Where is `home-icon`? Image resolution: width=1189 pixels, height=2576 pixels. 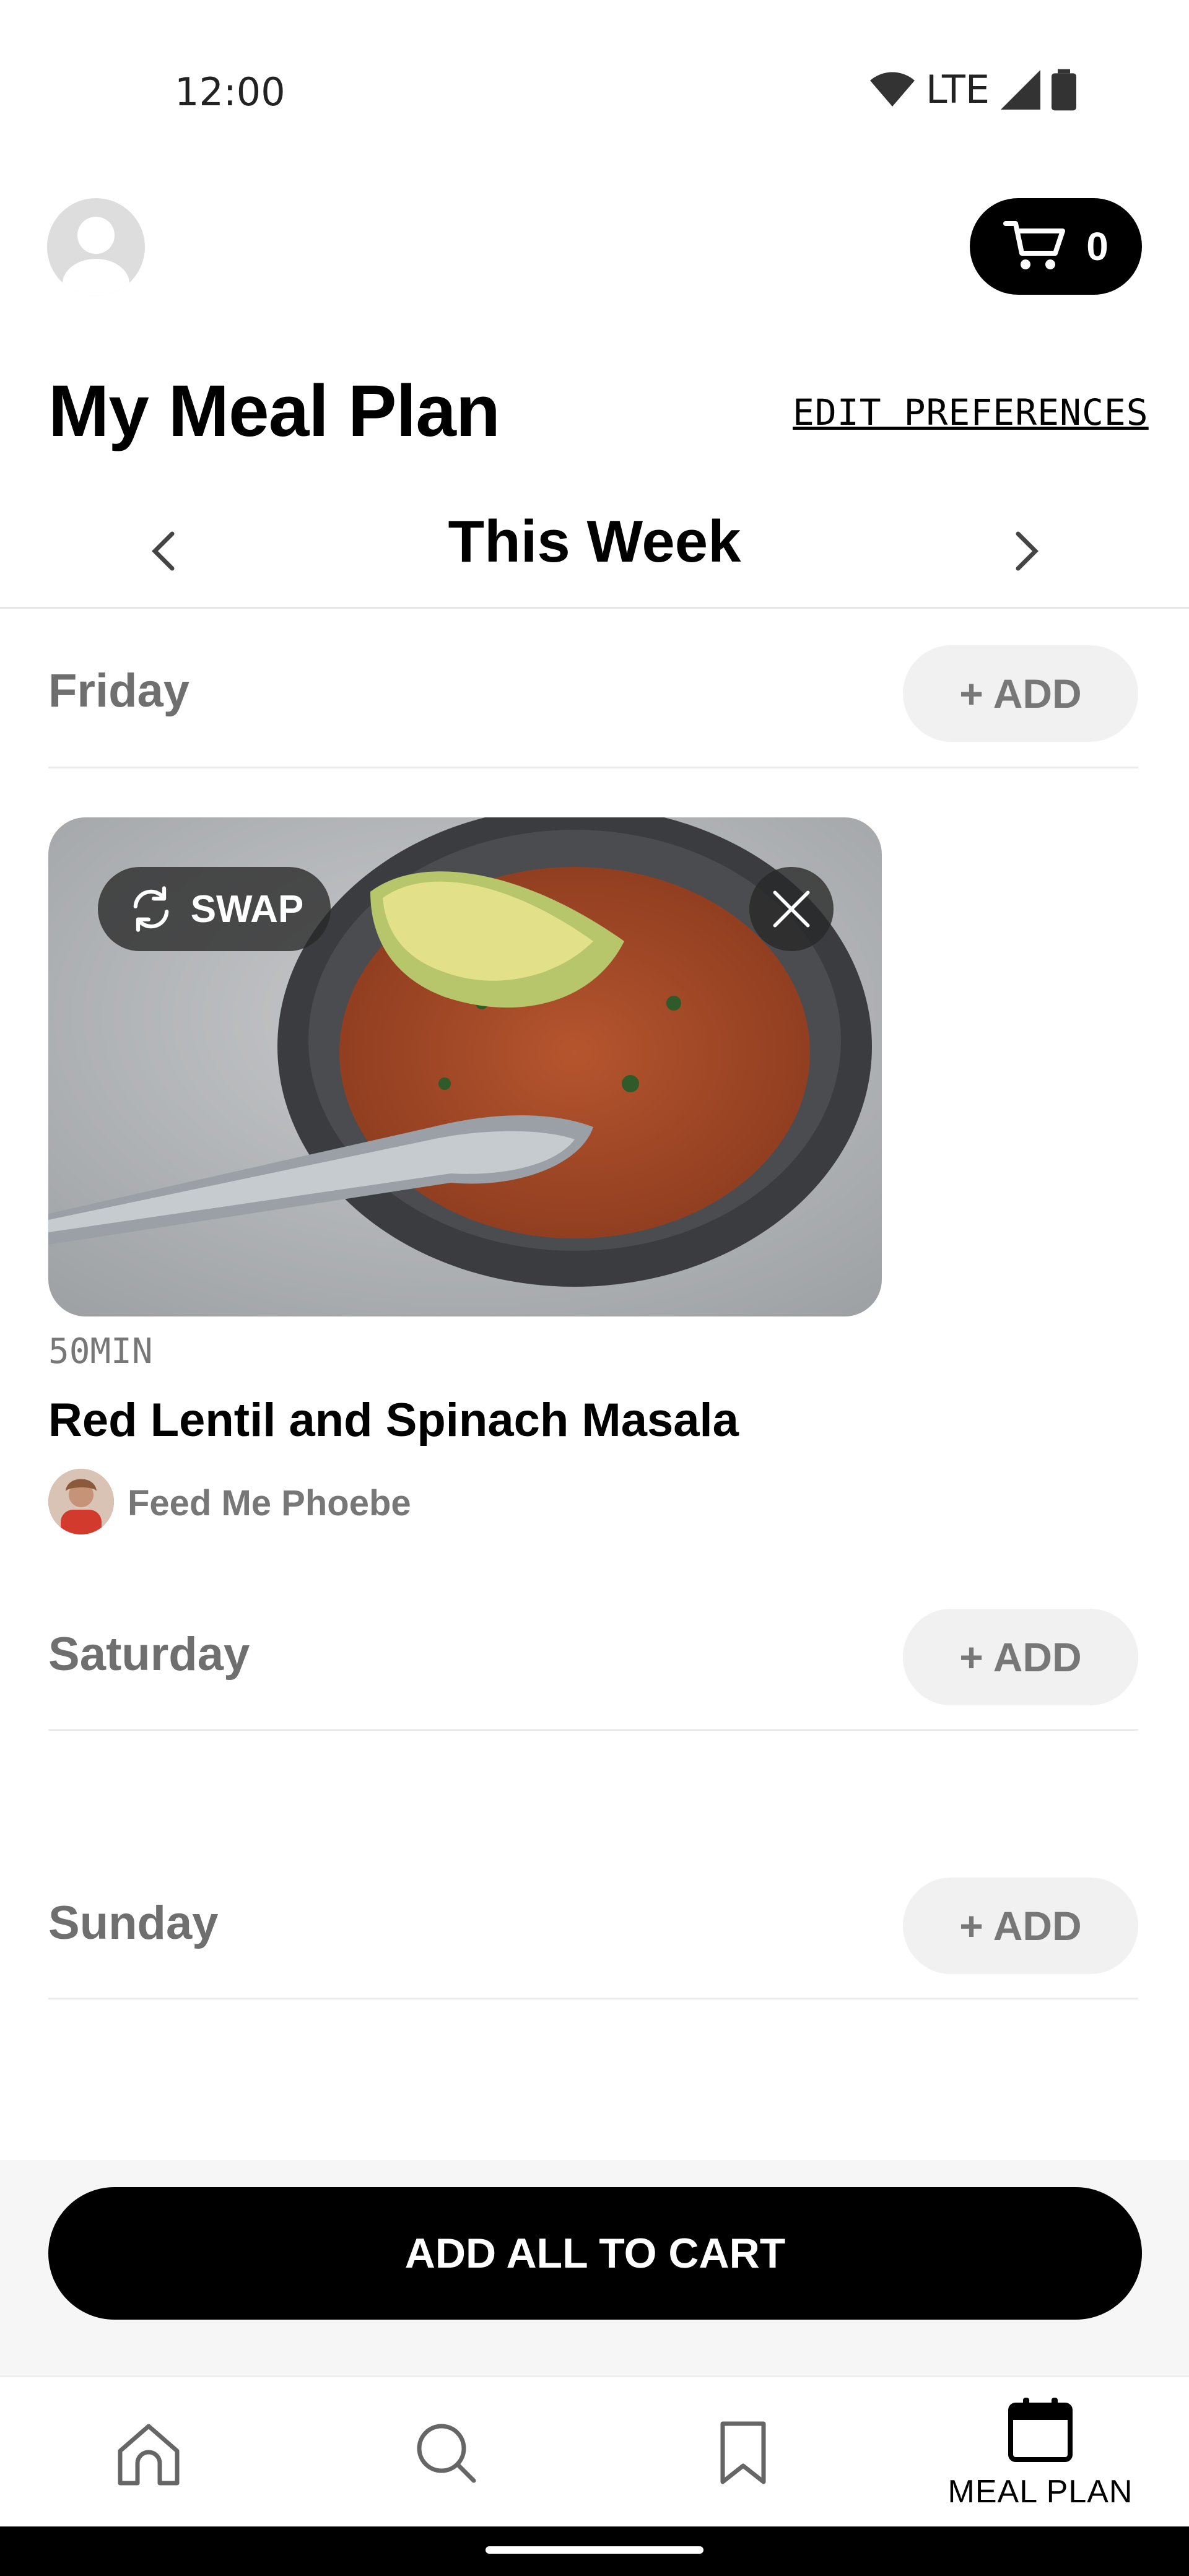
home-icon is located at coordinates (149, 2455).